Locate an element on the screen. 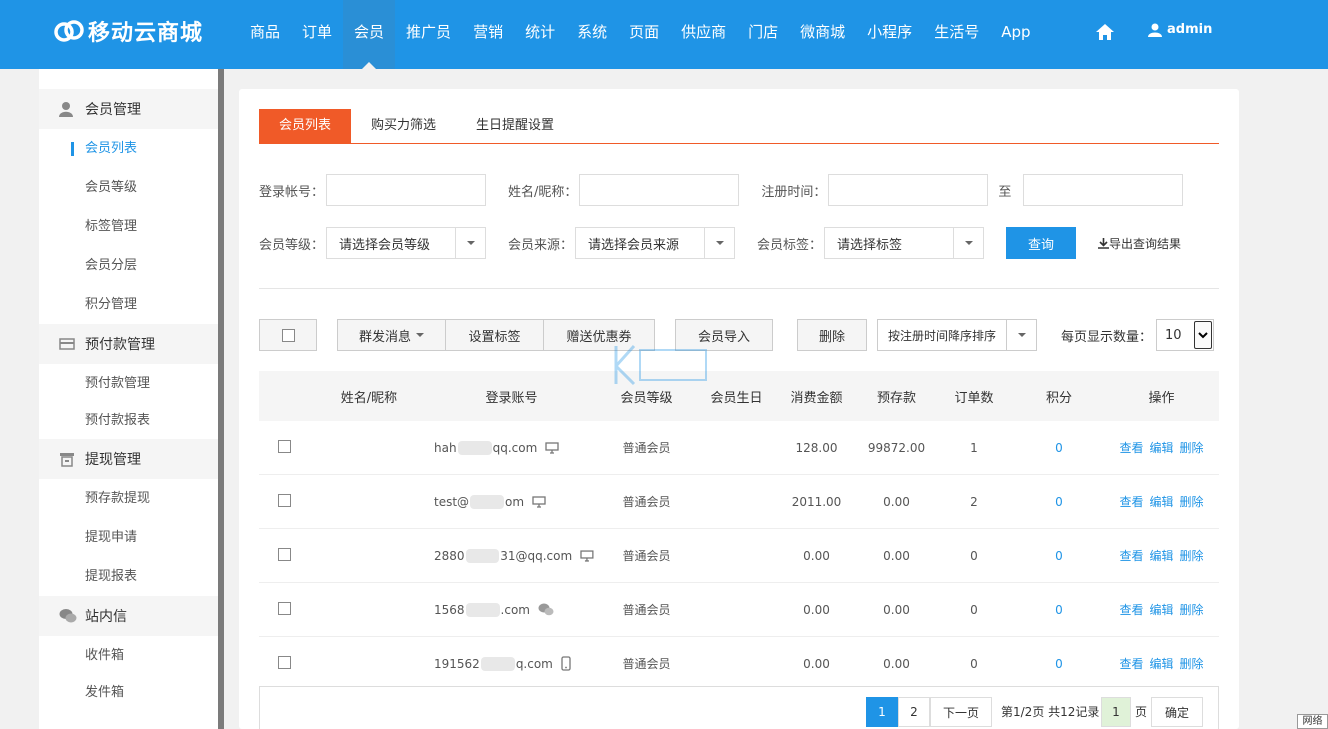  page-2-button: 2 is located at coordinates (914, 712).